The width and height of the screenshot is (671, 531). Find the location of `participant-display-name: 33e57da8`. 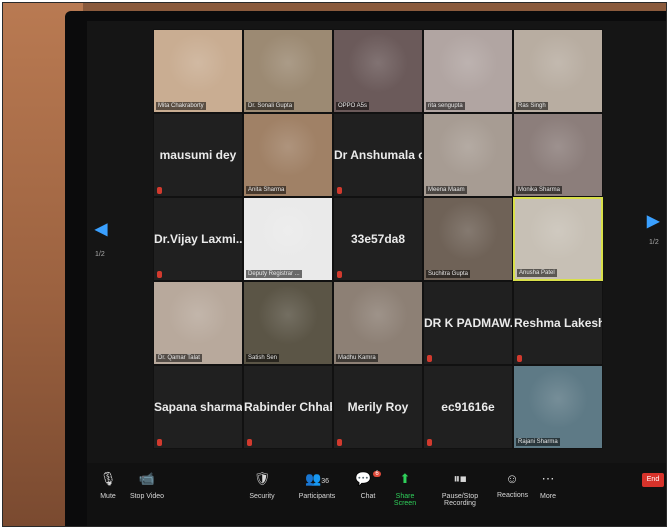

participant-display-name: 33e57da8 is located at coordinates (378, 239).